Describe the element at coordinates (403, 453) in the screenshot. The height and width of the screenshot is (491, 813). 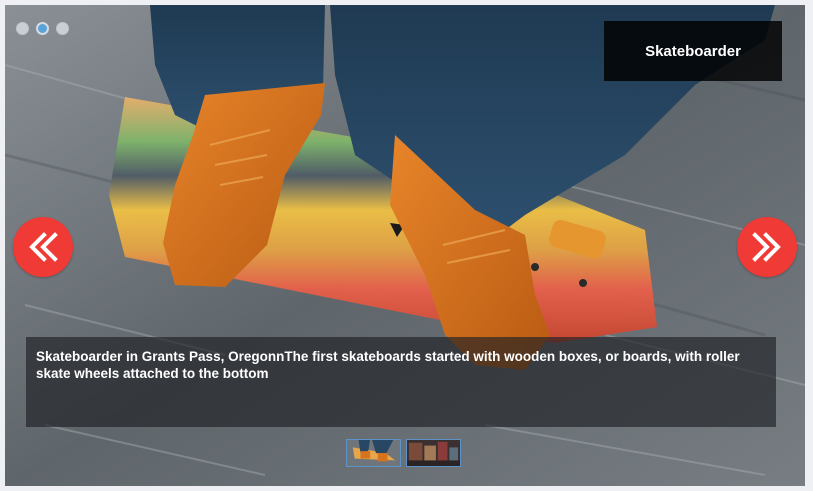
I see `thumbnail-strip` at that location.